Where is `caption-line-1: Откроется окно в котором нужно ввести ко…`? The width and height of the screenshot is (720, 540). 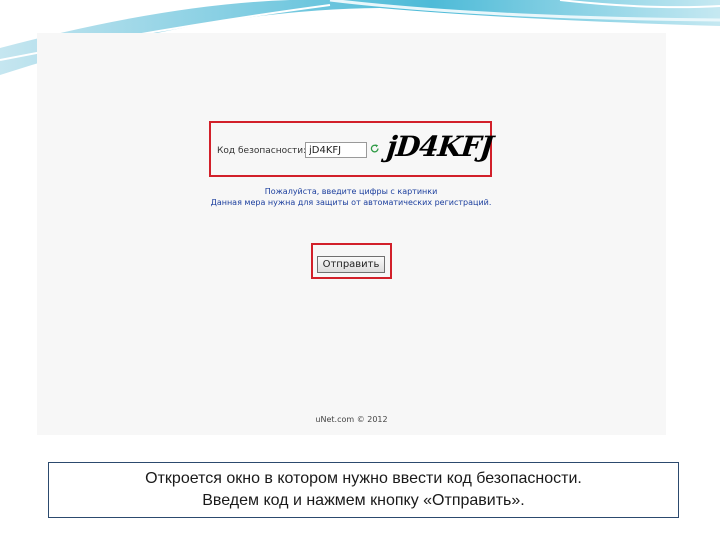
caption-line-1: Откроется окно в котором нужно ввести ко… is located at coordinates (363, 478).